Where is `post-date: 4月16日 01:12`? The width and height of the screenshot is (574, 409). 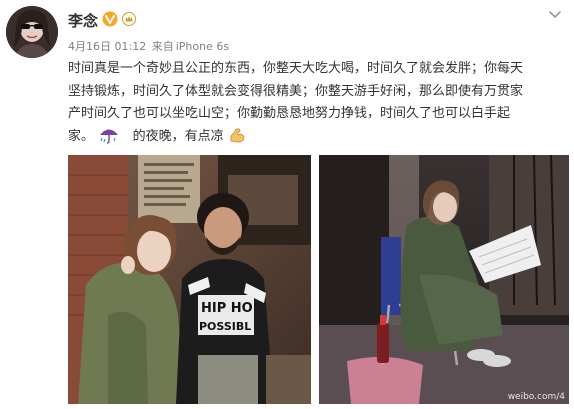 post-date: 4月16日 01:12 is located at coordinates (107, 46).